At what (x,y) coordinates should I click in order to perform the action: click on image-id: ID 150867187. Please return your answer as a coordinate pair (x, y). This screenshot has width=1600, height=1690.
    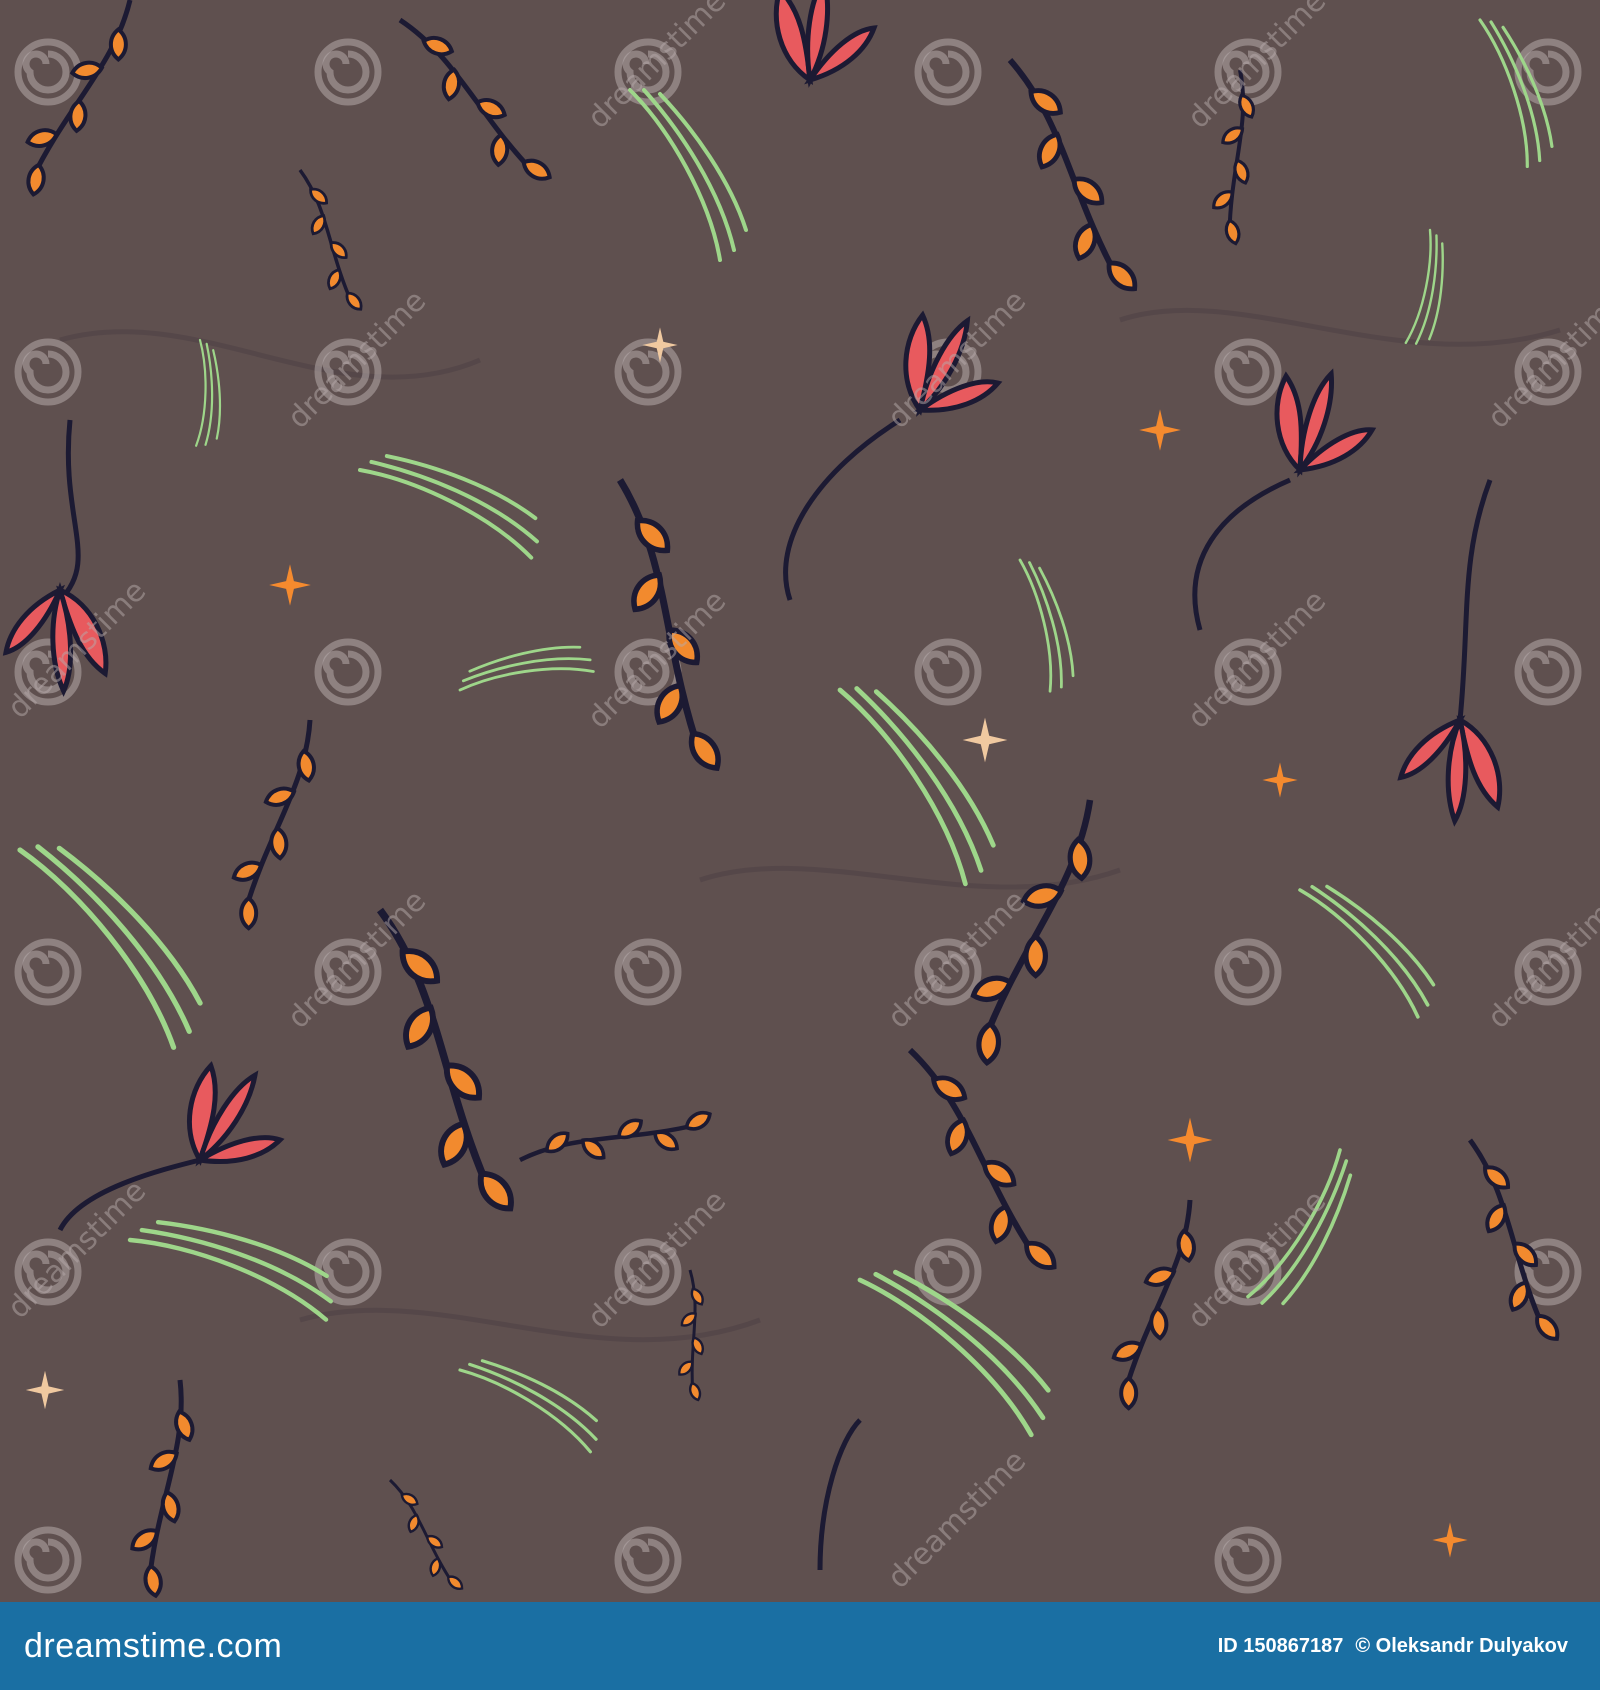
    Looking at the image, I should click on (1280, 1645).